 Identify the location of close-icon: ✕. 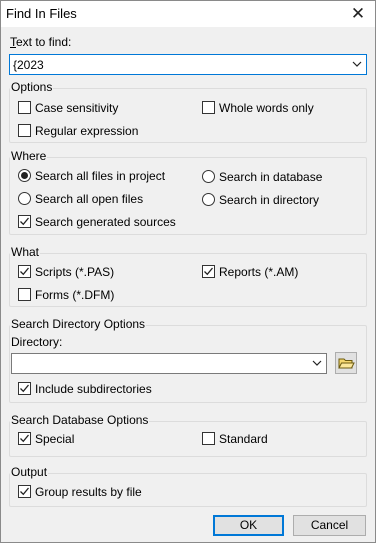
(358, 14).